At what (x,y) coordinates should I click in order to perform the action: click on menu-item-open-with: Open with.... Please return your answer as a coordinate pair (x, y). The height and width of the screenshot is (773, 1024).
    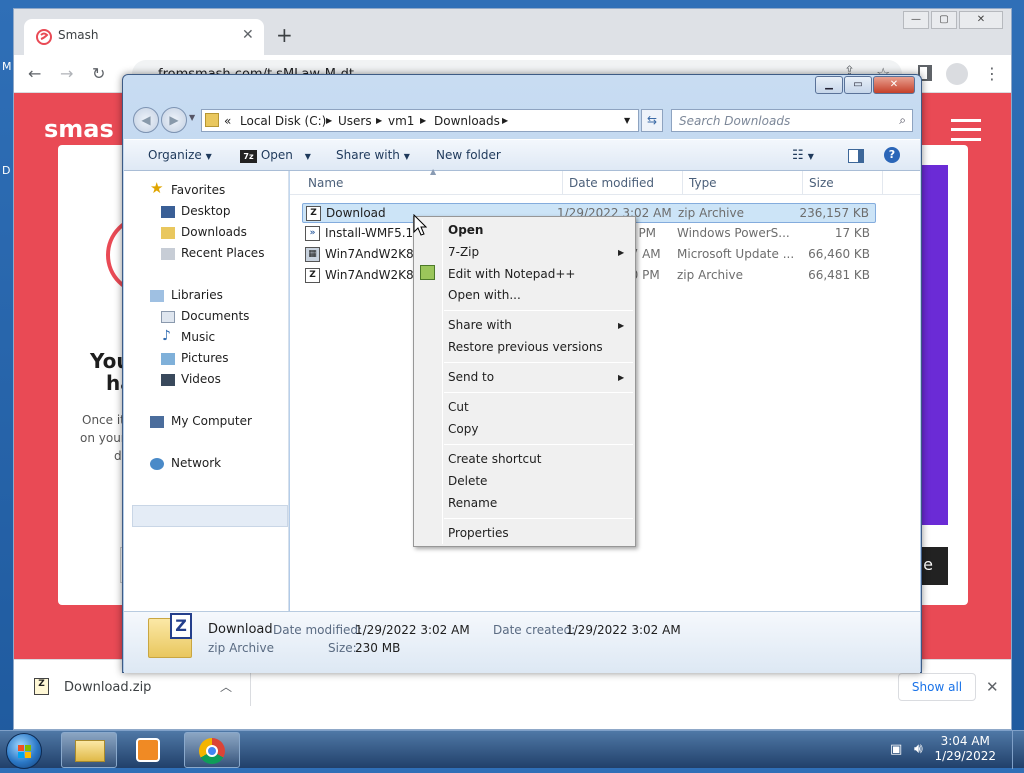
    Looking at the image, I should click on (484, 295).